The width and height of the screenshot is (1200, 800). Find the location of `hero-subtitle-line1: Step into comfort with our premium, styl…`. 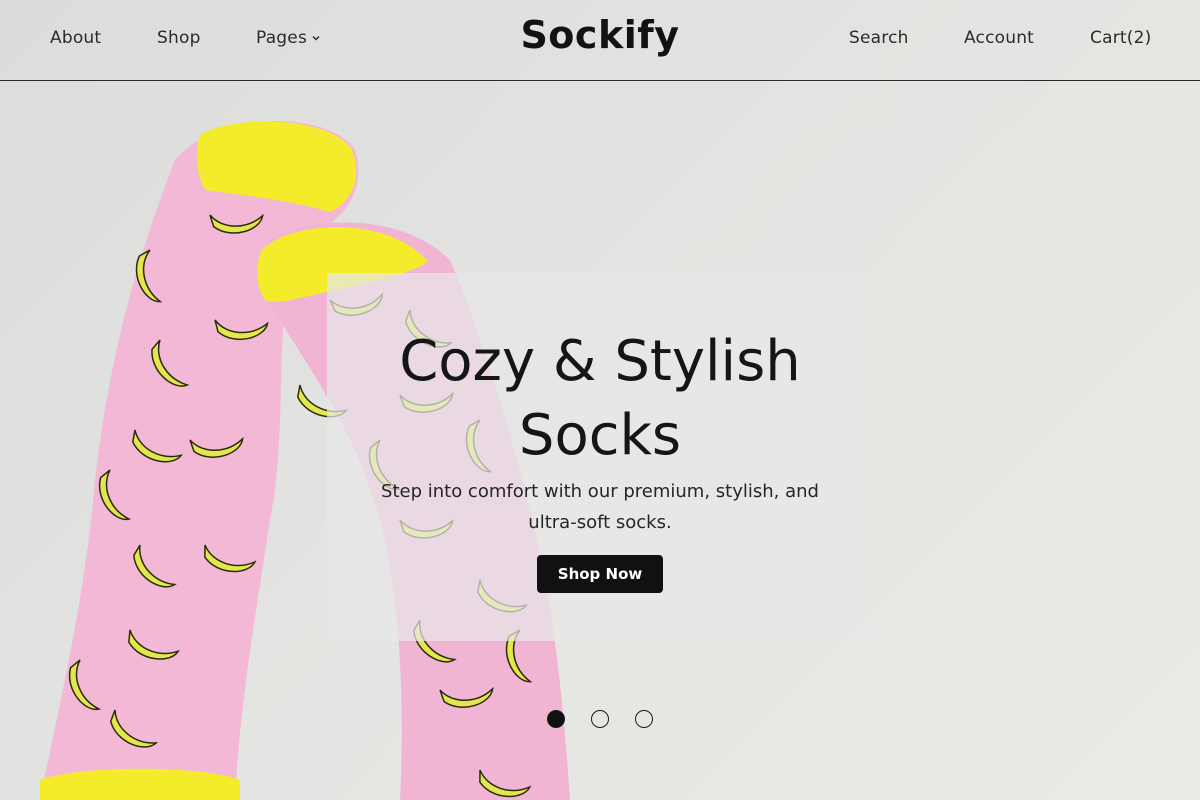

hero-subtitle-line1: Step into comfort with our premium, styl… is located at coordinates (600, 491).